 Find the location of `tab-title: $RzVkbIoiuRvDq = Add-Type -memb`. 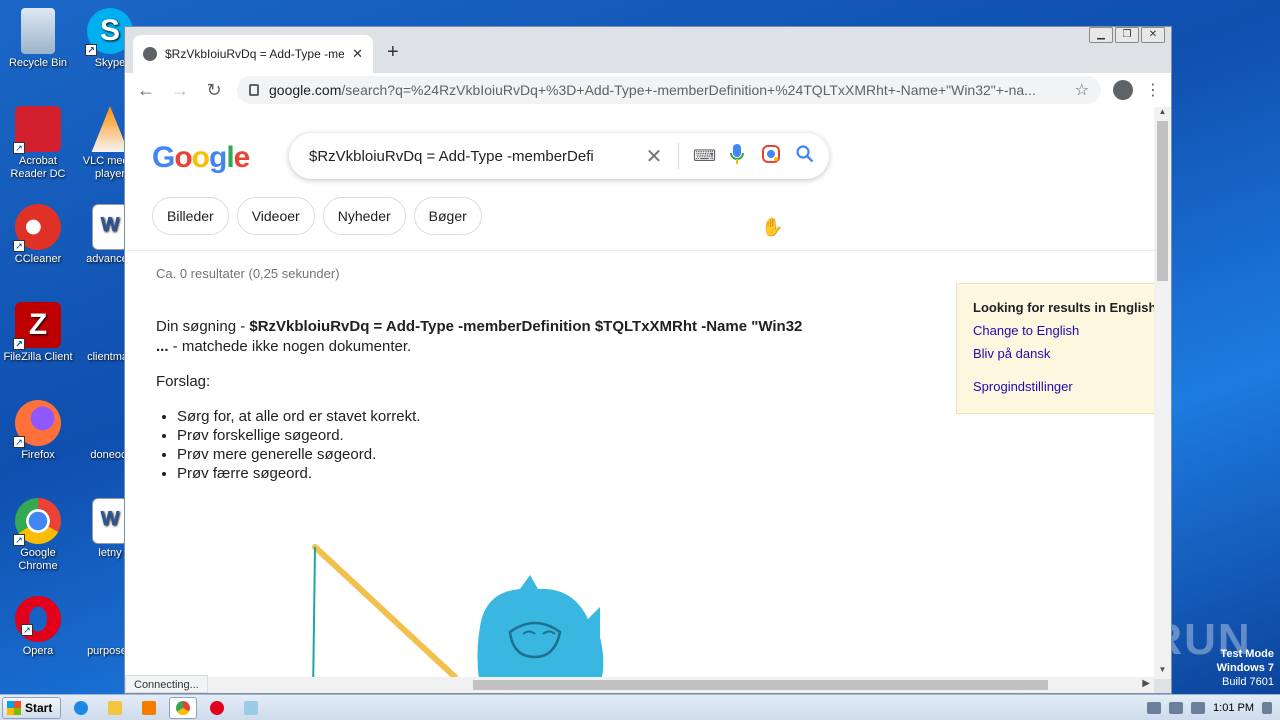

tab-title: $RzVkbIoiuRvDq = Add-Type -memb is located at coordinates (255, 54).